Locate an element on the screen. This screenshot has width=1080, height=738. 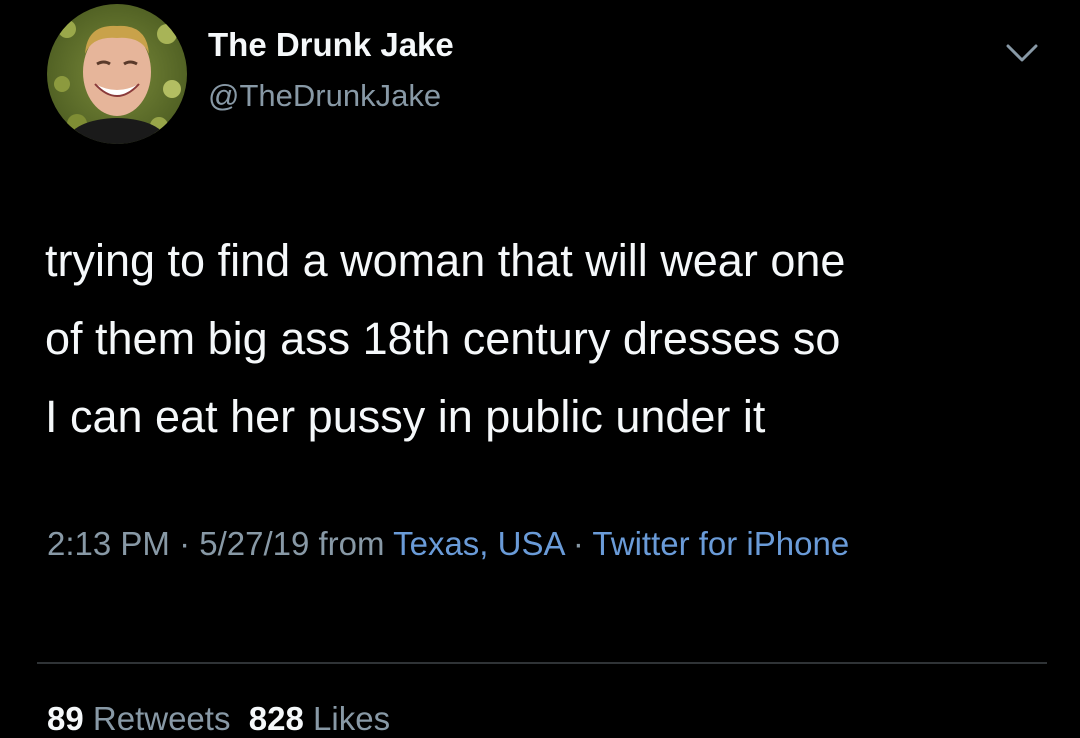
tweet-time: 2:13 PM is located at coordinates (108, 543).